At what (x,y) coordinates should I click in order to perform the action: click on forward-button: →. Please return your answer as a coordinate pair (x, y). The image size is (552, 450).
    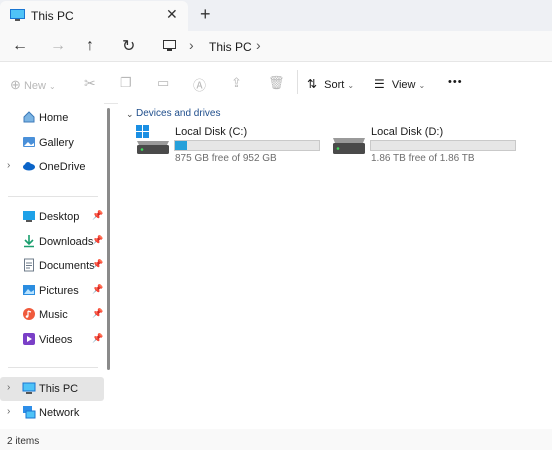
    Looking at the image, I should click on (58, 46).